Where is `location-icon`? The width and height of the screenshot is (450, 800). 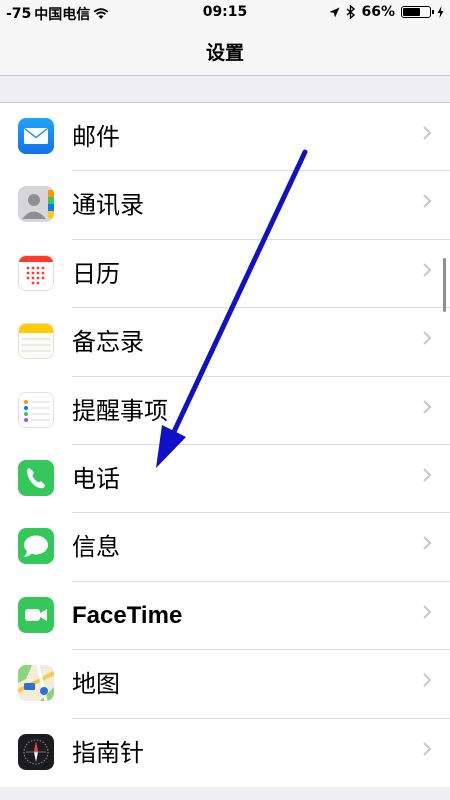
location-icon is located at coordinates (334, 12).